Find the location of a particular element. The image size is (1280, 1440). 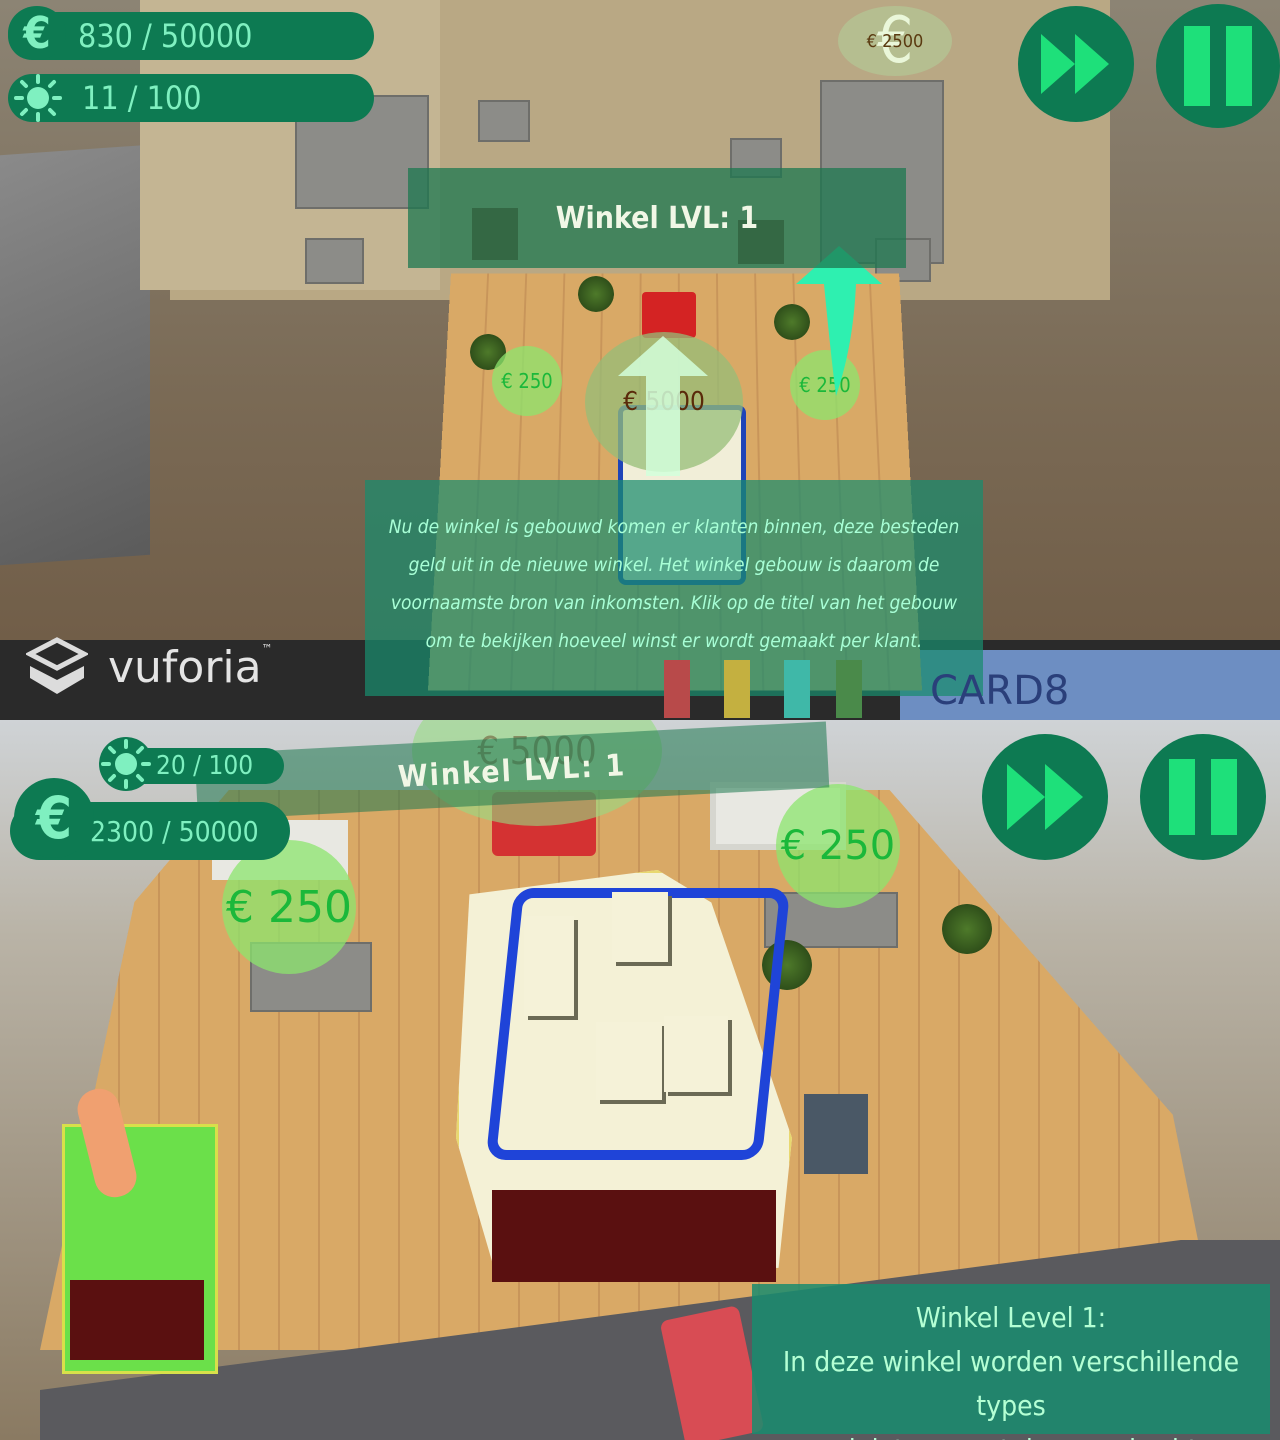

plot-price-far: € 2500 is located at coordinates (895, 41).